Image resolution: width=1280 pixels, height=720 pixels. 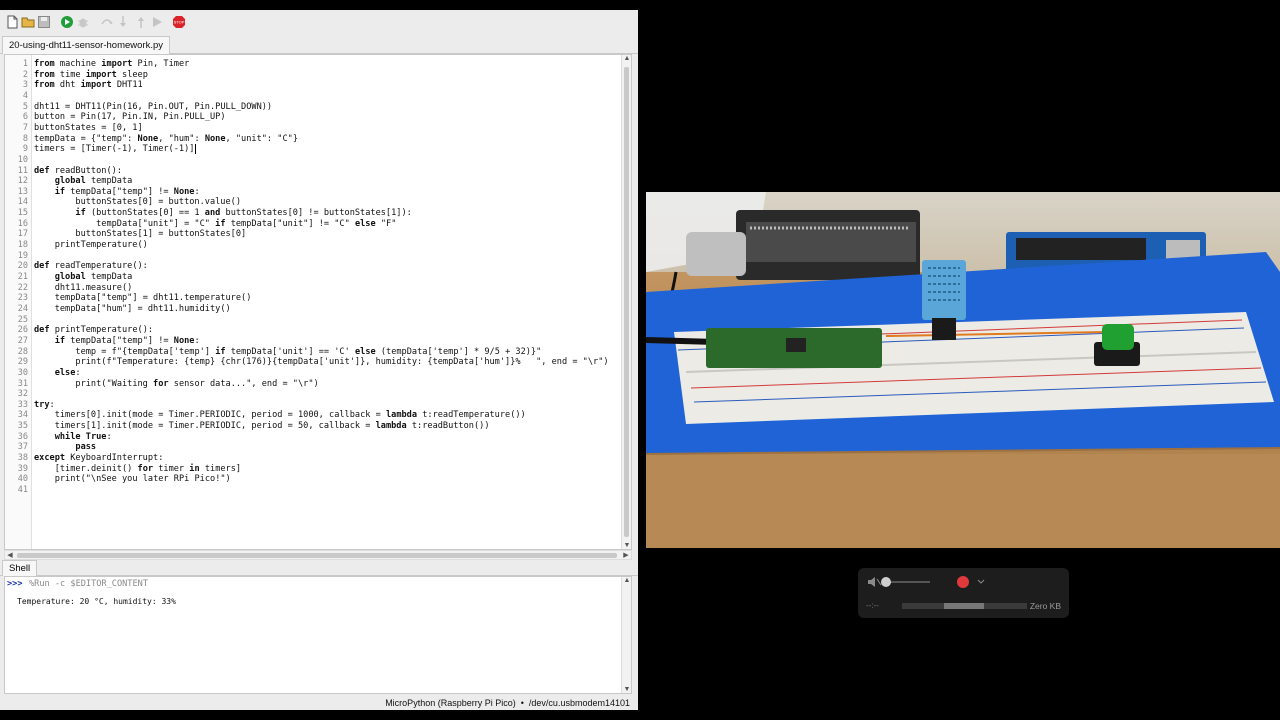 What do you see at coordinates (44, 22) in the screenshot?
I see `save-button` at bounding box center [44, 22].